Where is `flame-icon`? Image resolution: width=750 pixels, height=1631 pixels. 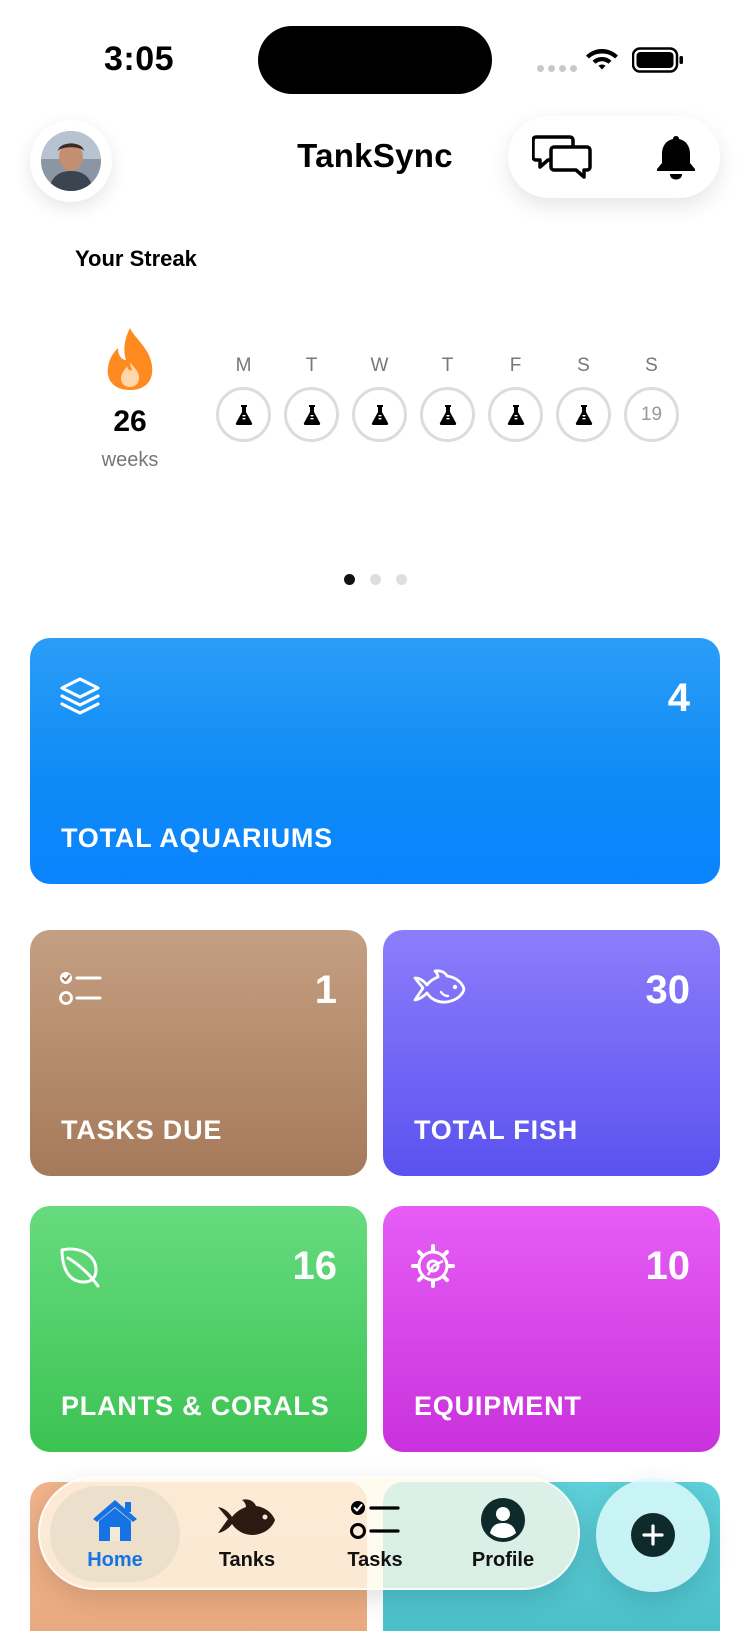
flame-icon is located at coordinates (130, 359).